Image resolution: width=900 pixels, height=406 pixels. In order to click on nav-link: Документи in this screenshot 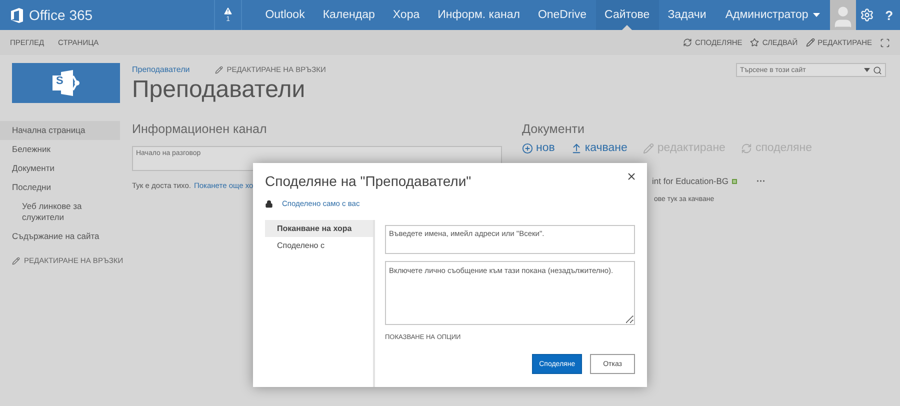, I will do `click(60, 168)`.